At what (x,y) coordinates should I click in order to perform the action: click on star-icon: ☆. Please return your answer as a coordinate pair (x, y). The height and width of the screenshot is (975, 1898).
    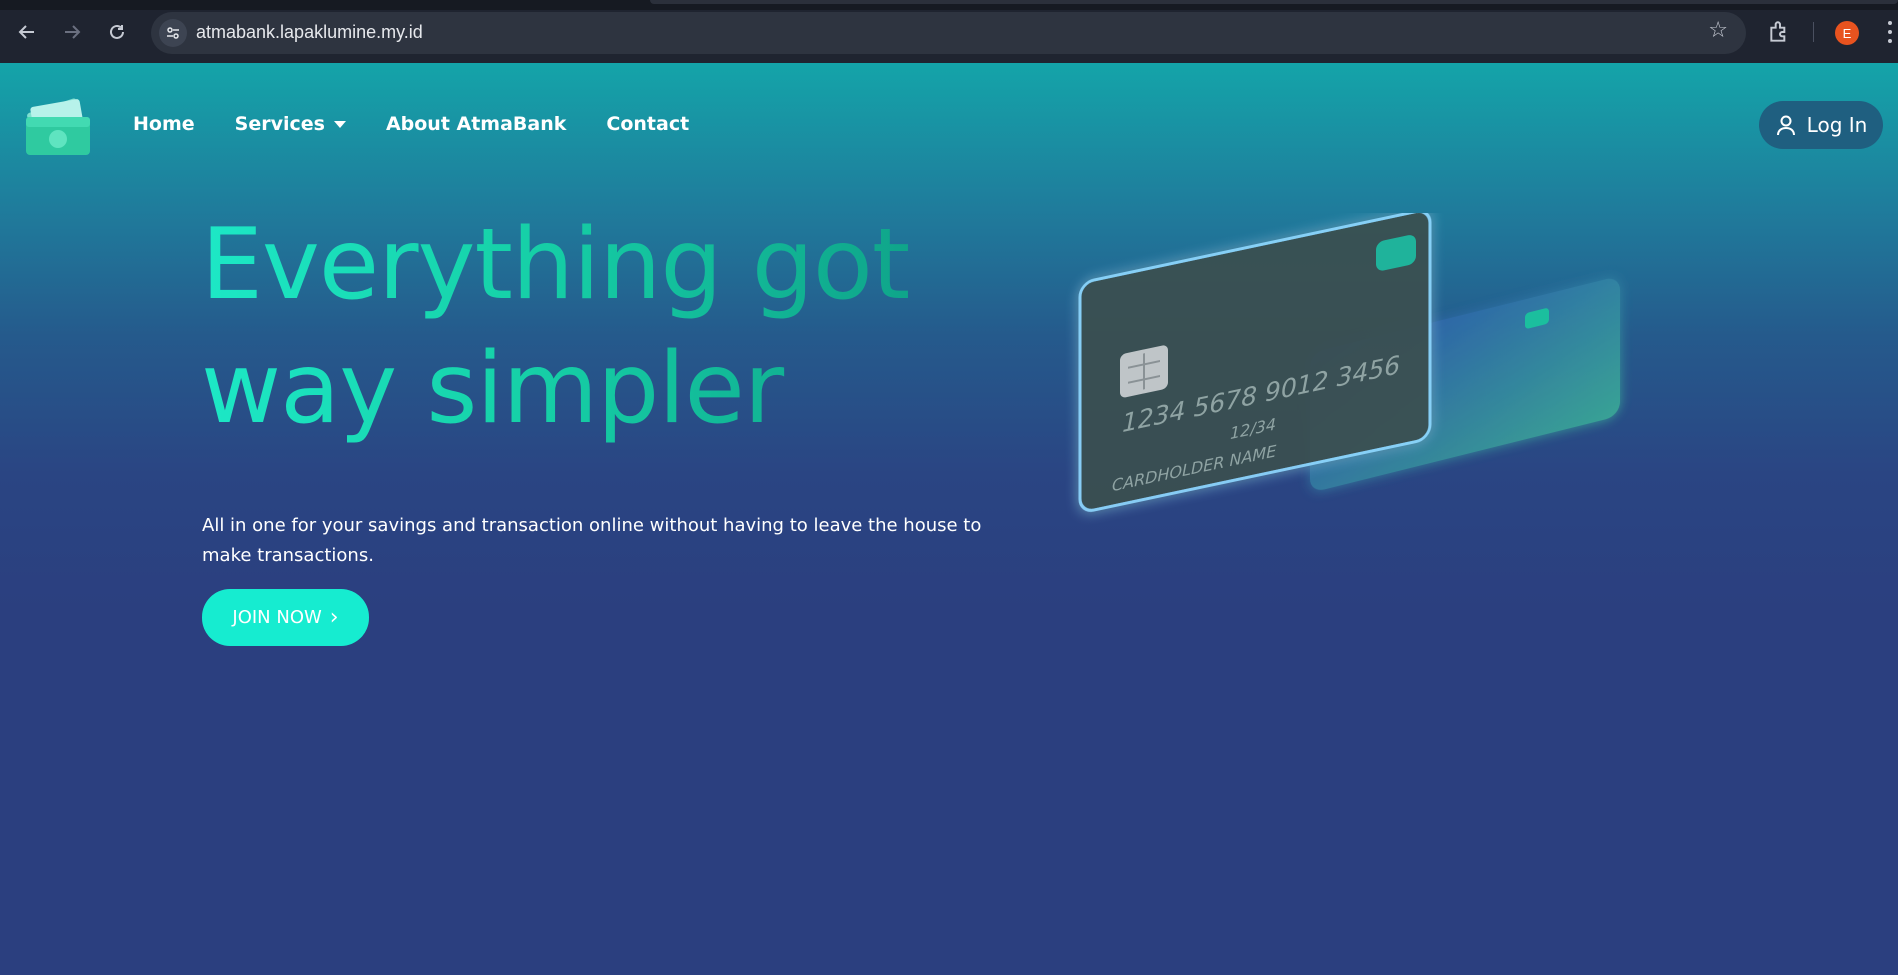
    Looking at the image, I should click on (1718, 31).